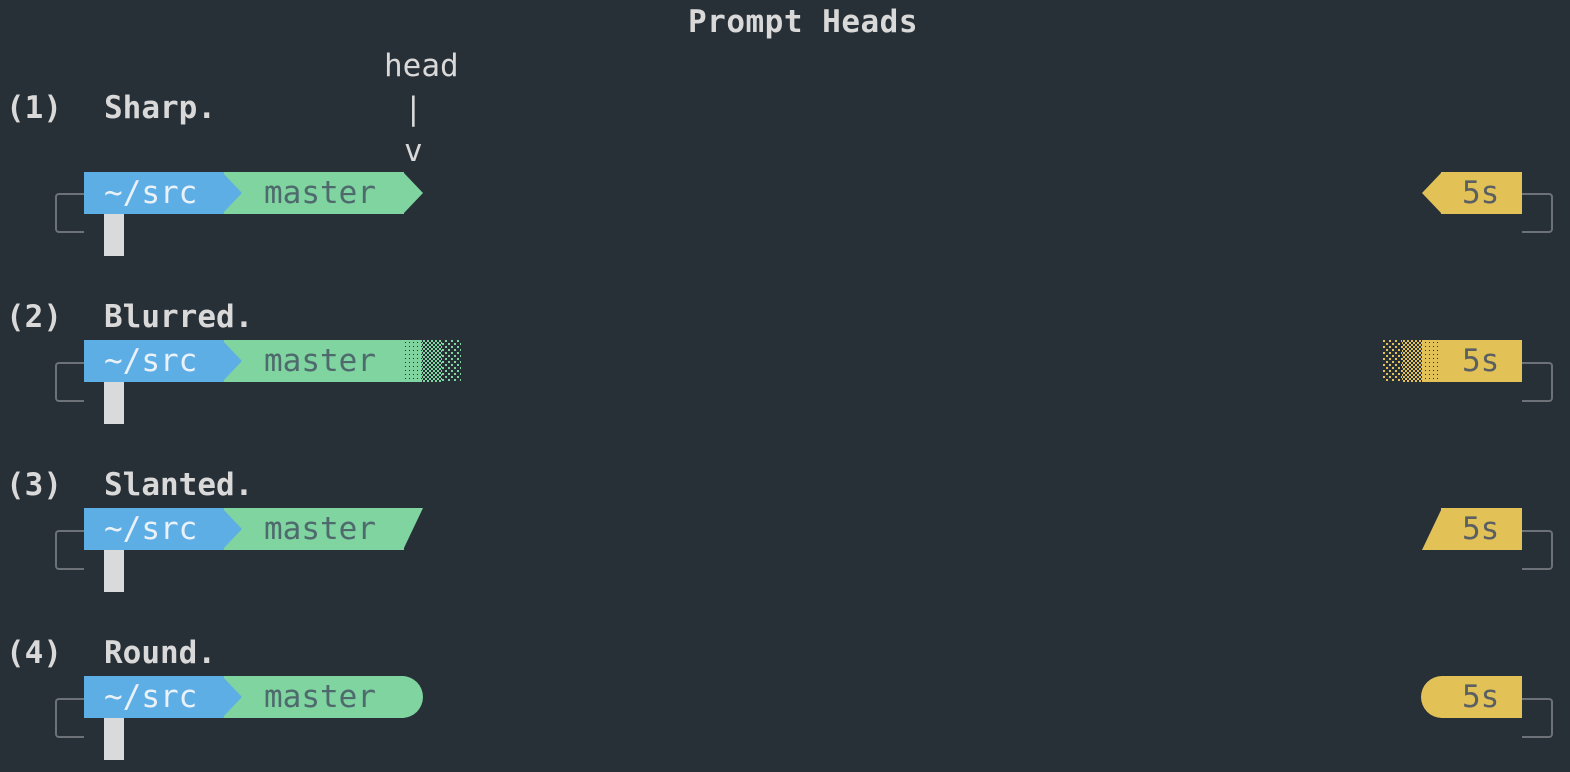 This screenshot has height=772, width=1570. What do you see at coordinates (179, 485) in the screenshot?
I see `example-name: Slanted.` at bounding box center [179, 485].